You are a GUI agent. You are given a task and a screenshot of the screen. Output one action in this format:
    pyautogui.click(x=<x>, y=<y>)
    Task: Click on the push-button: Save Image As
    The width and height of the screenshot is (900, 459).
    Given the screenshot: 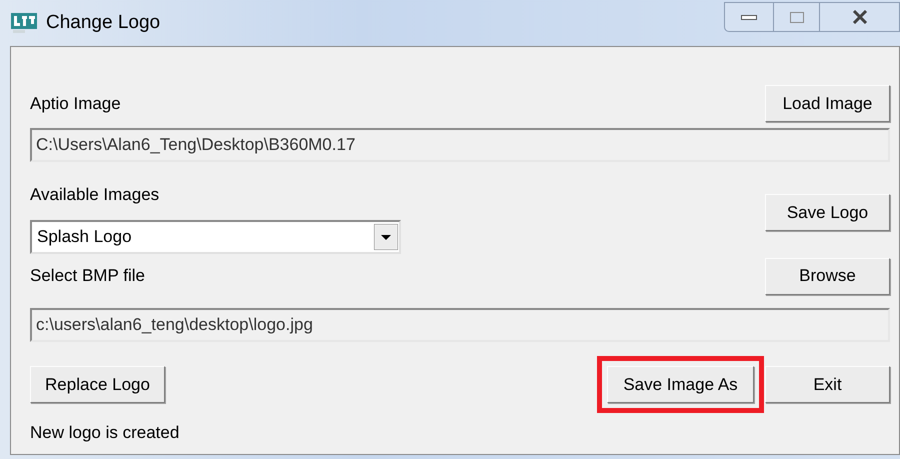 What is the action you would take?
    pyautogui.click(x=680, y=384)
    